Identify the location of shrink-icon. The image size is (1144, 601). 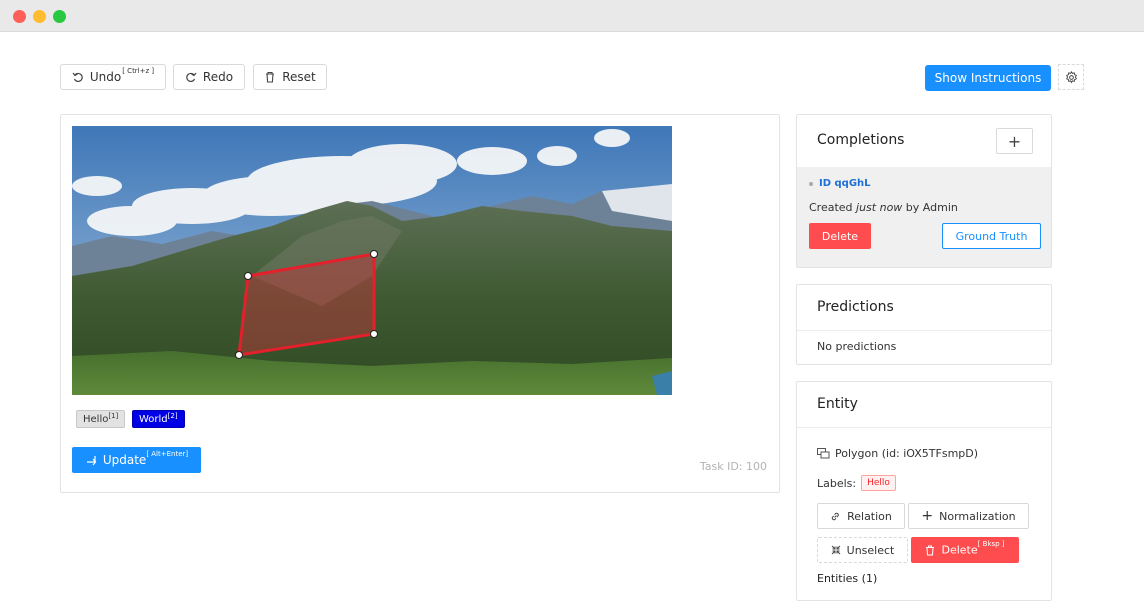
(835, 550).